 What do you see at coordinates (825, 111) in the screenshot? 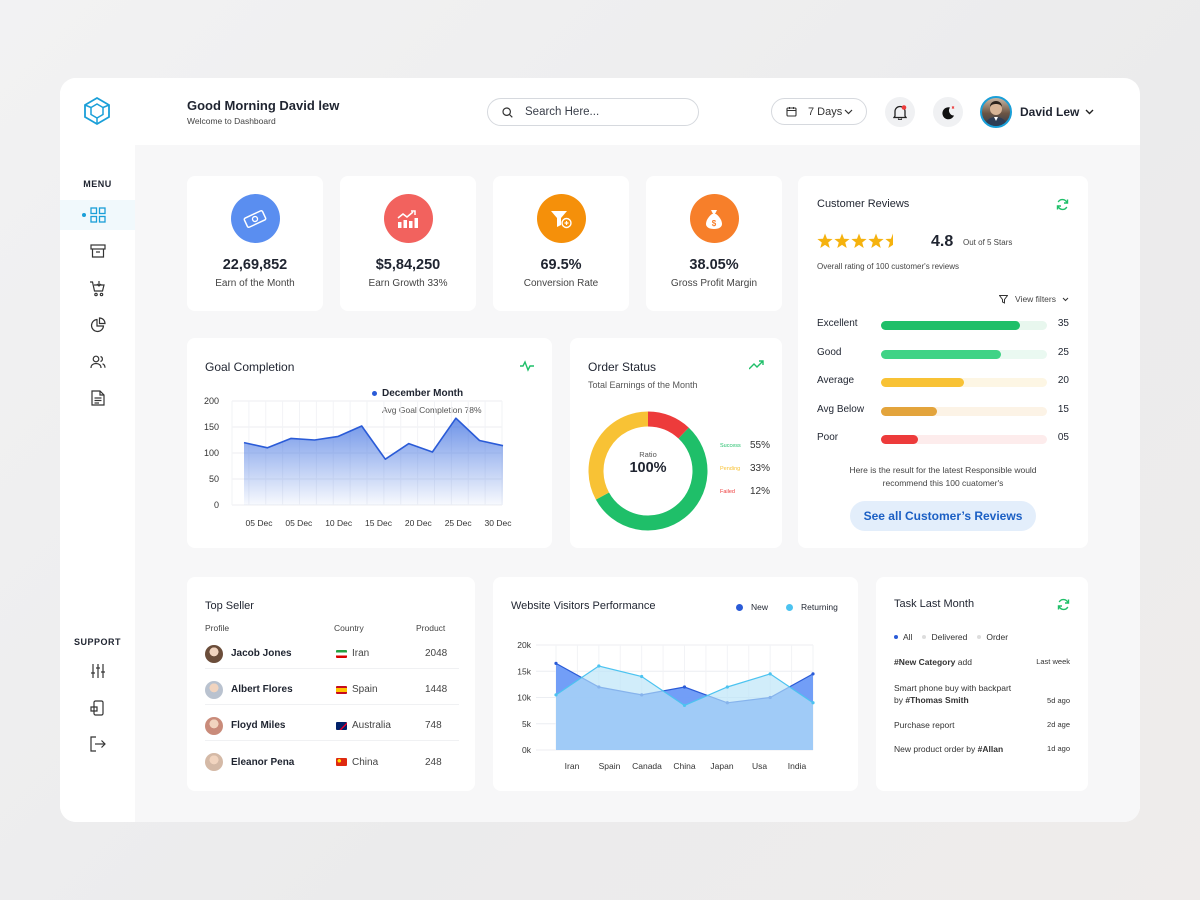
I see `date-range-value: 7 Days` at bounding box center [825, 111].